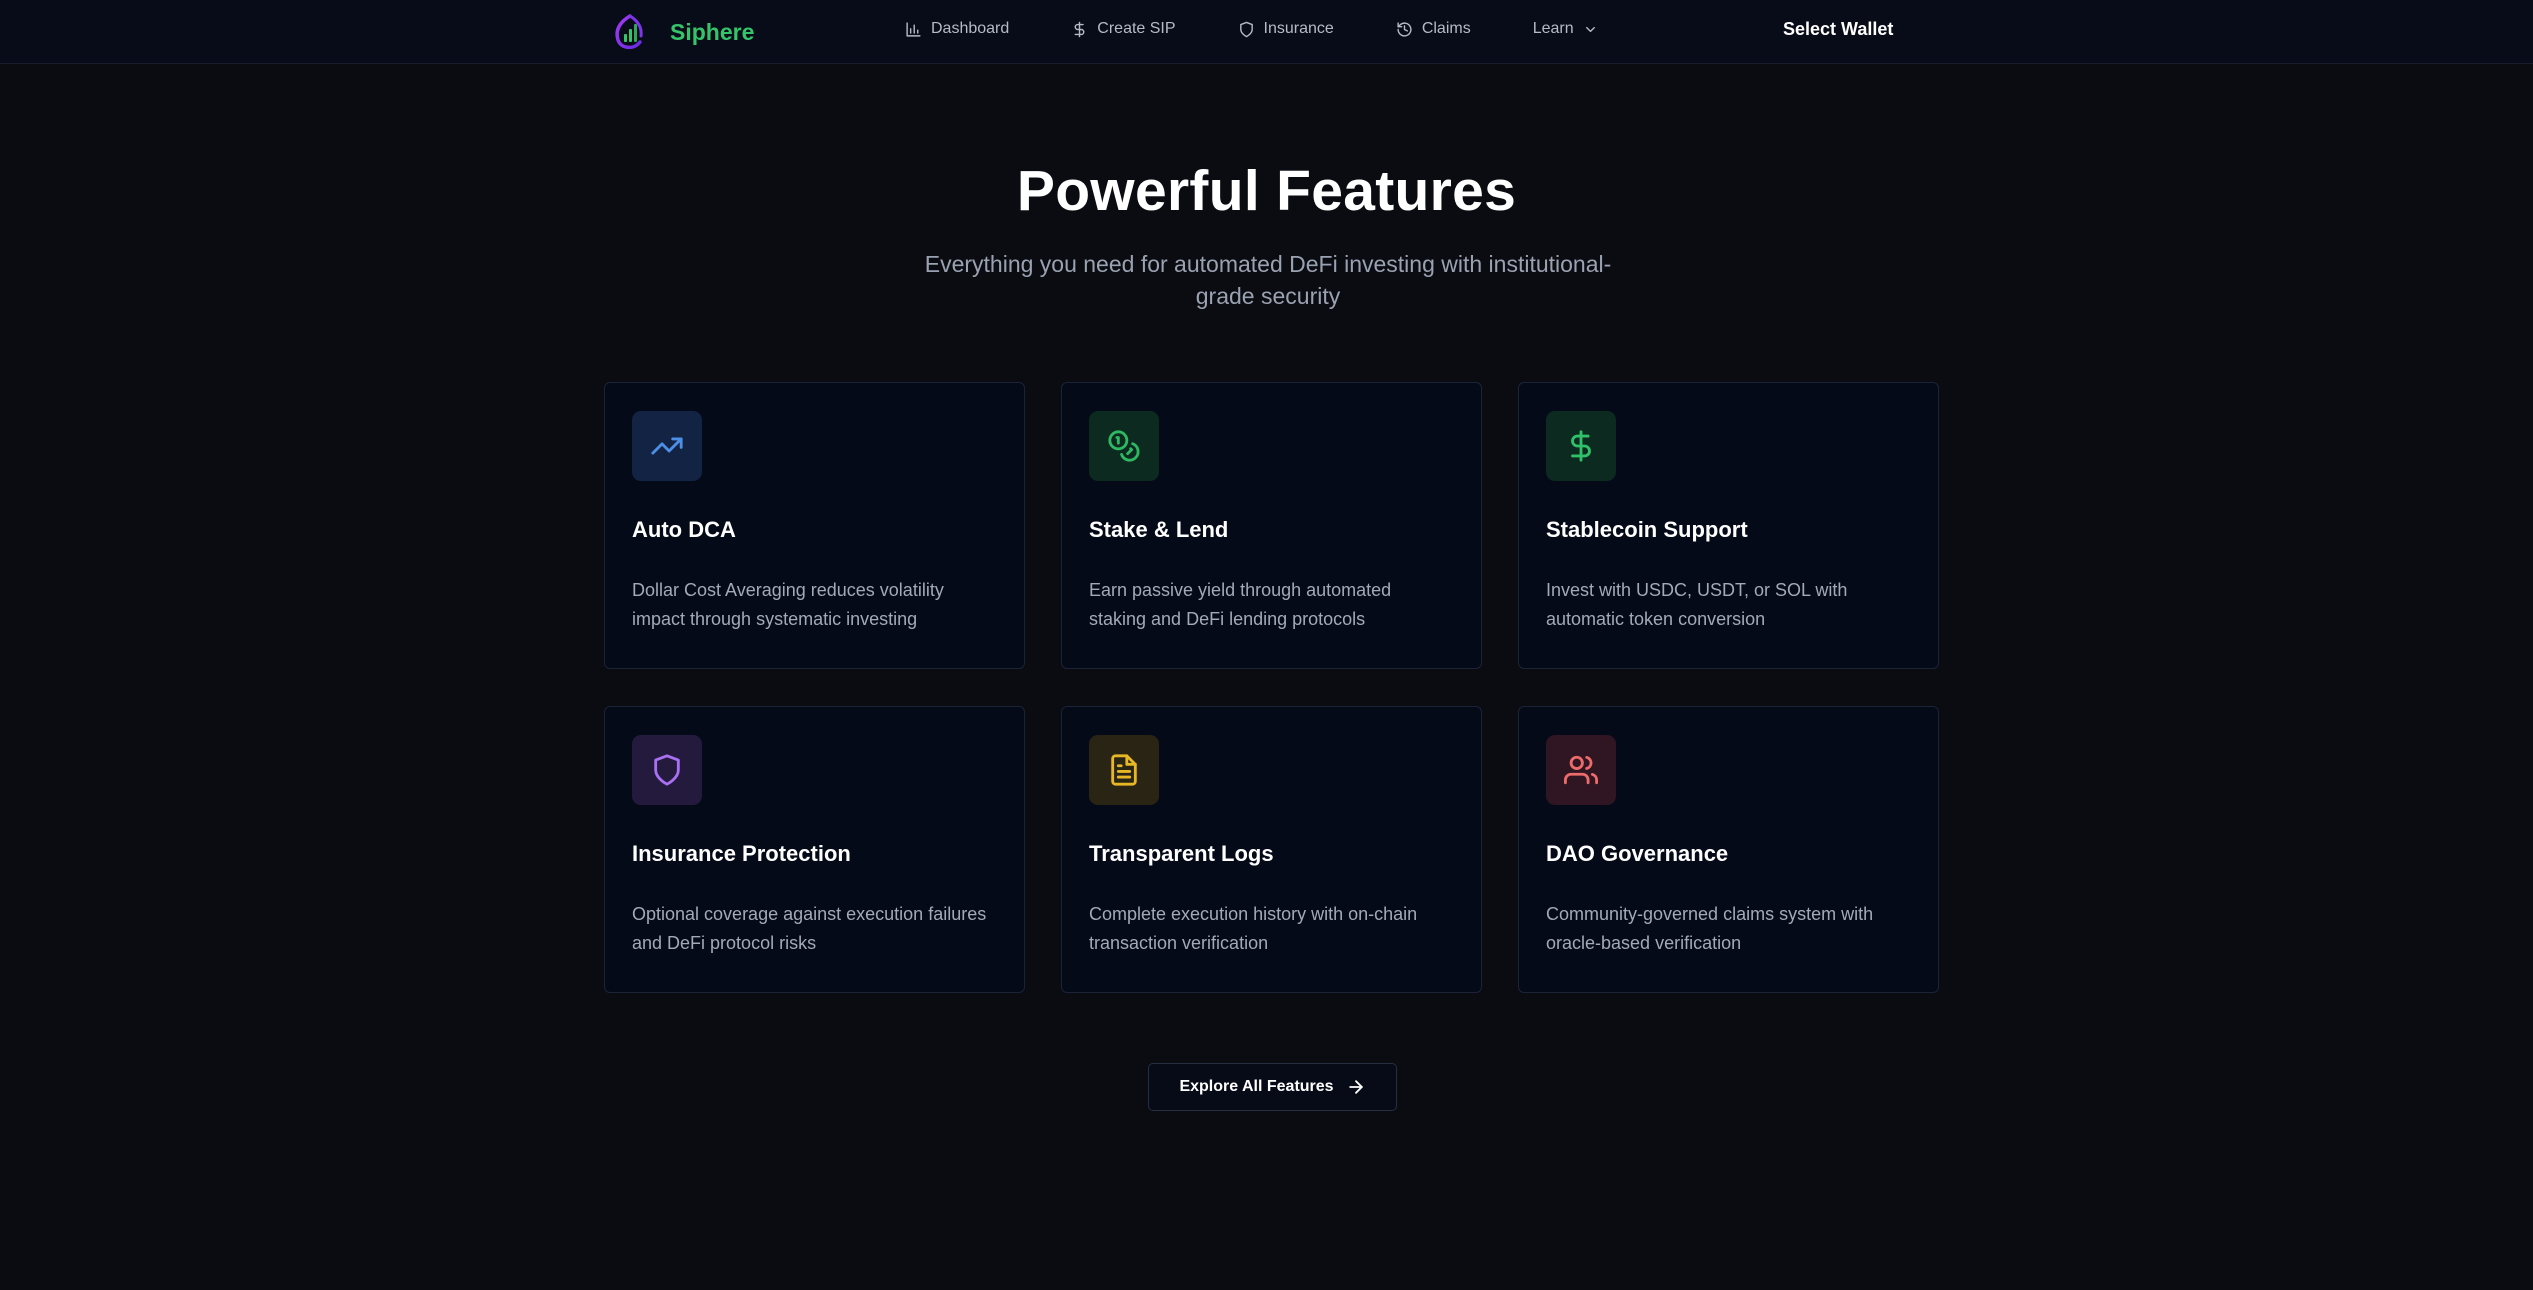  Describe the element at coordinates (629, 32) in the screenshot. I see `siphere-logo-icon` at that location.